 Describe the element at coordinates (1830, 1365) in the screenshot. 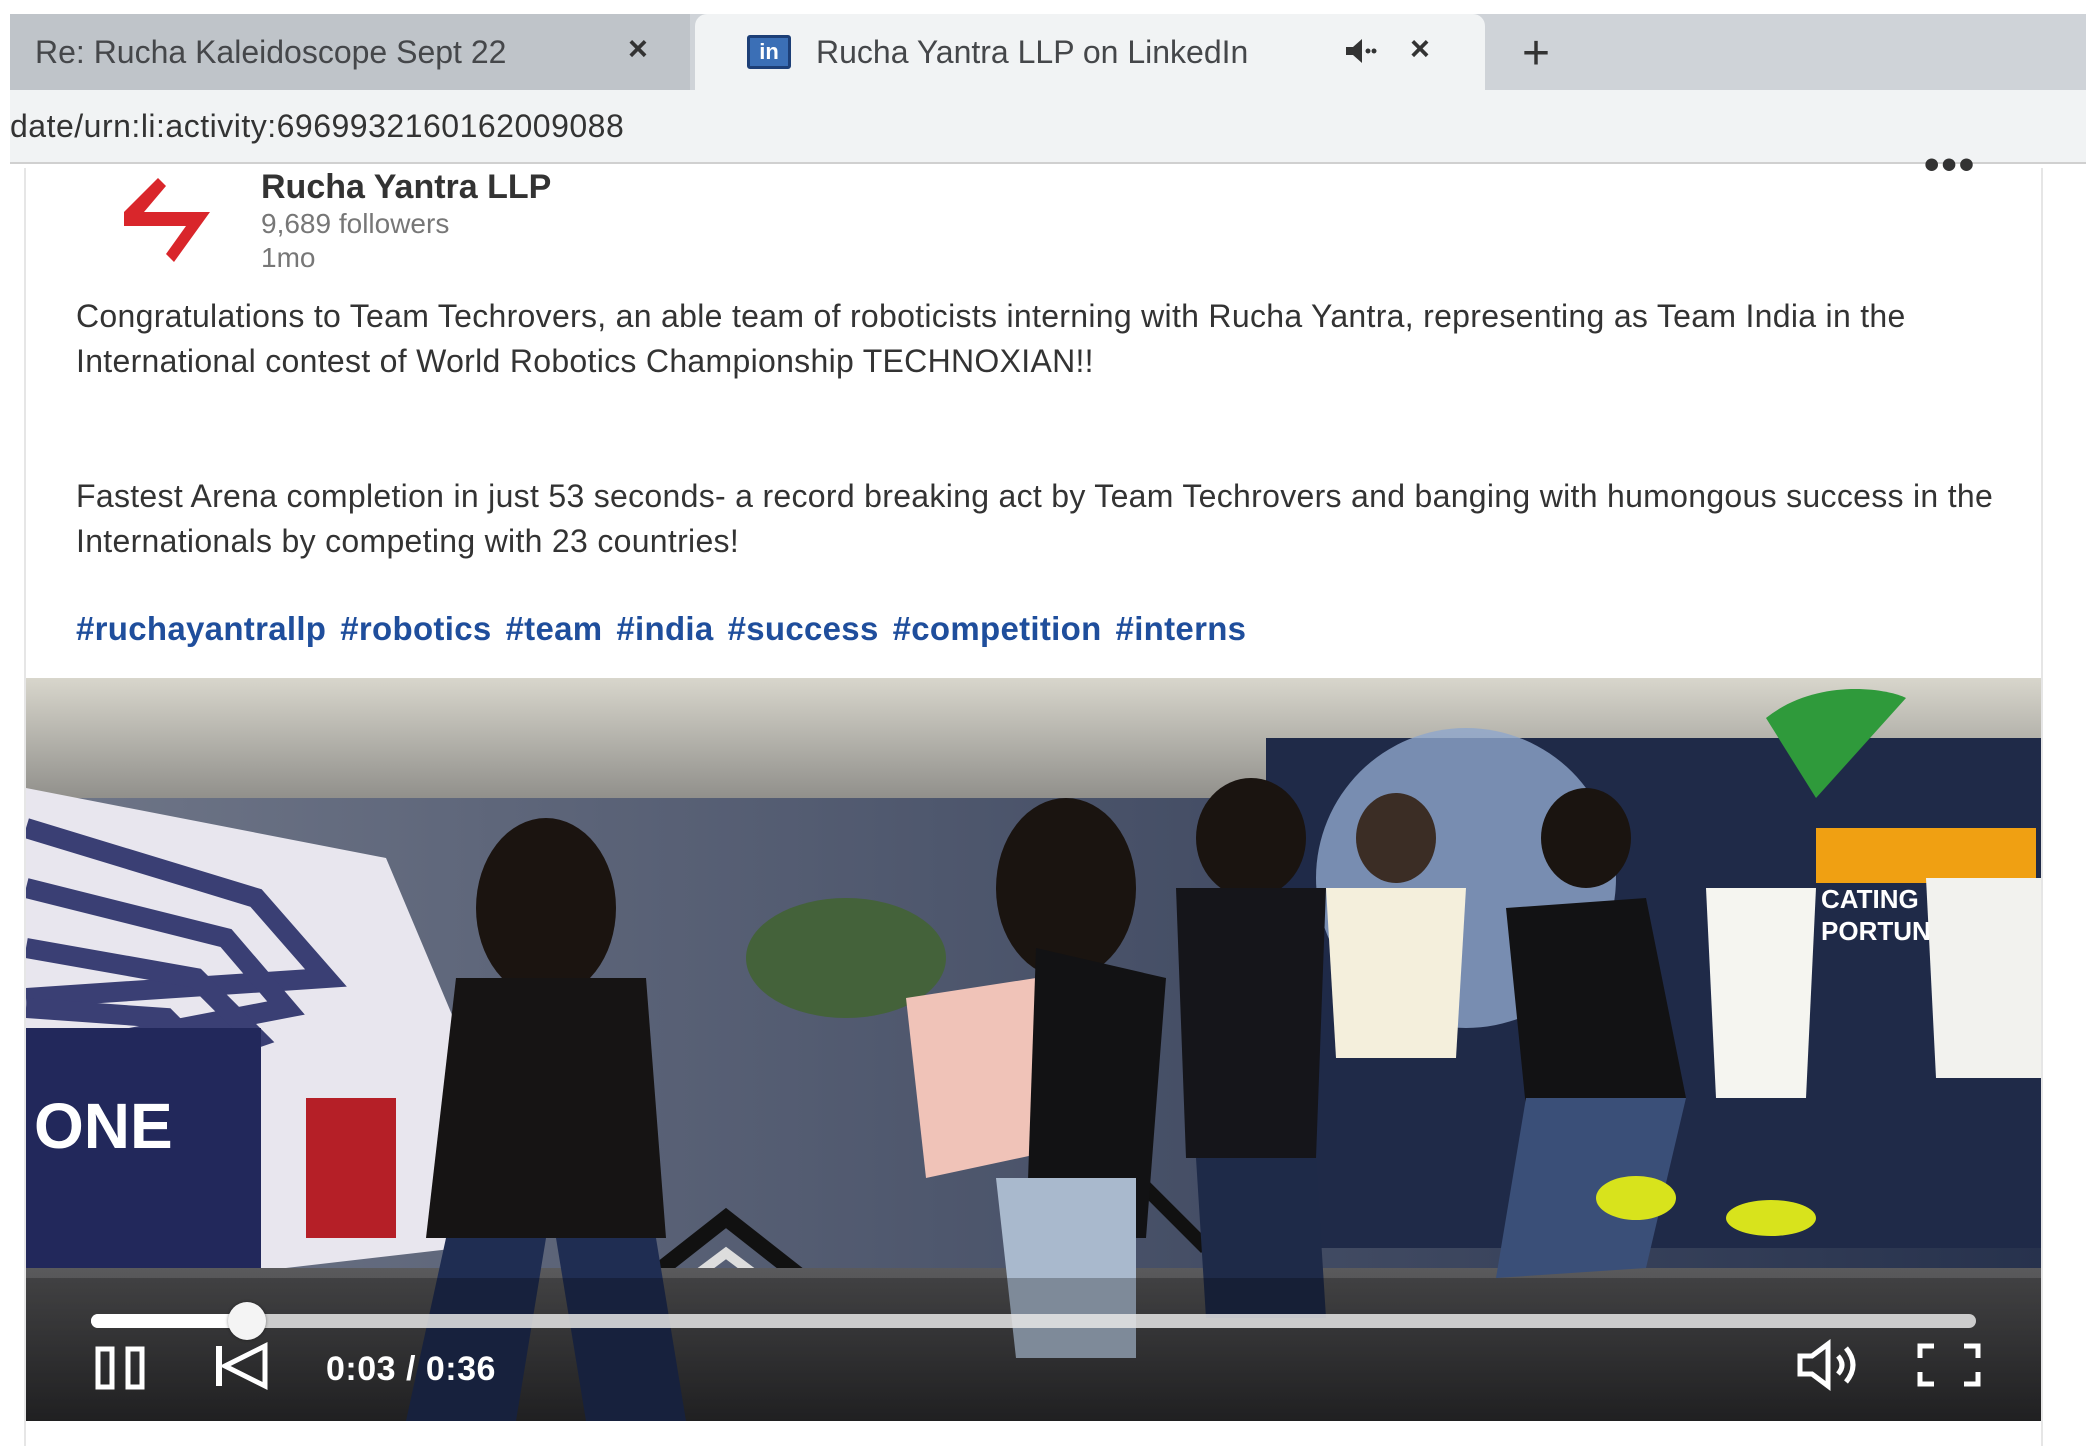

I see `volume-icon` at that location.